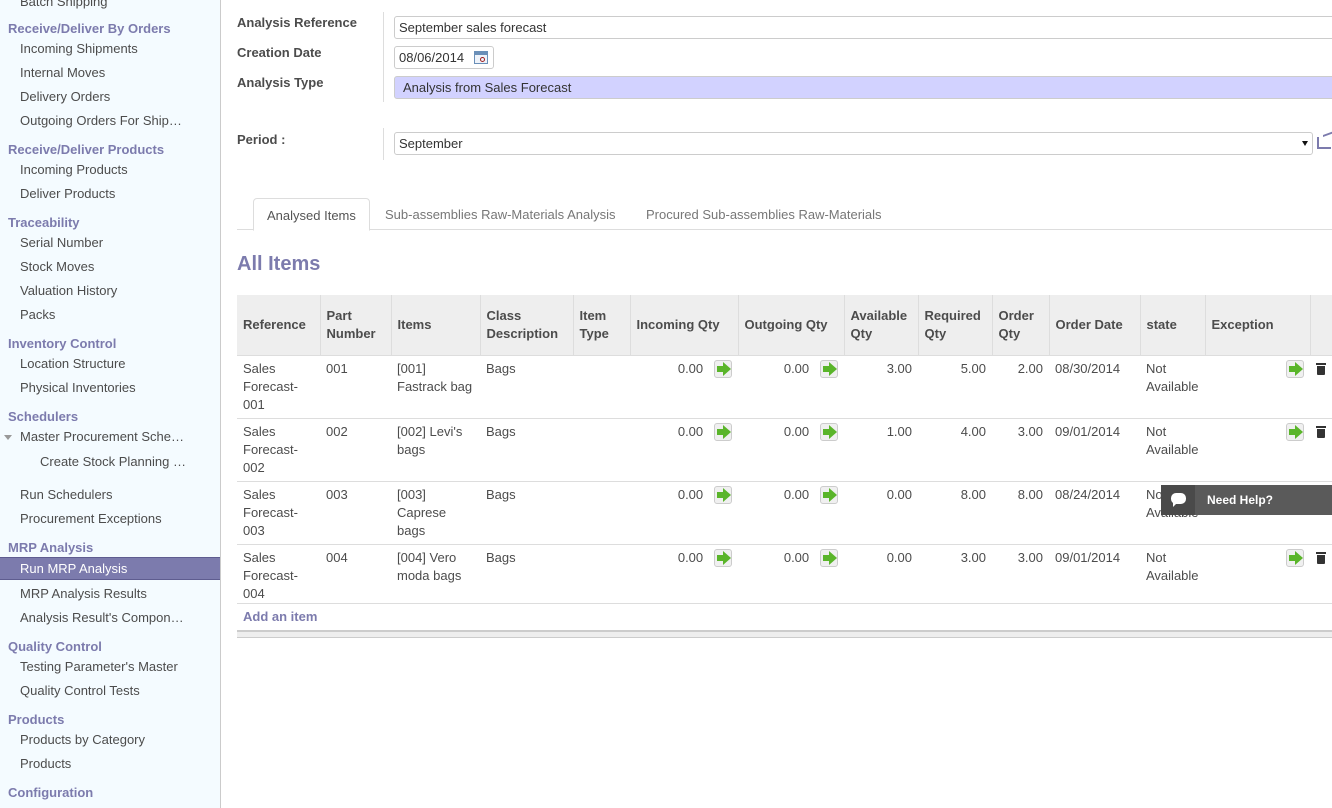  I want to click on sidebar-item-quality-control-tests: Quality Control Tests, so click(80, 690).